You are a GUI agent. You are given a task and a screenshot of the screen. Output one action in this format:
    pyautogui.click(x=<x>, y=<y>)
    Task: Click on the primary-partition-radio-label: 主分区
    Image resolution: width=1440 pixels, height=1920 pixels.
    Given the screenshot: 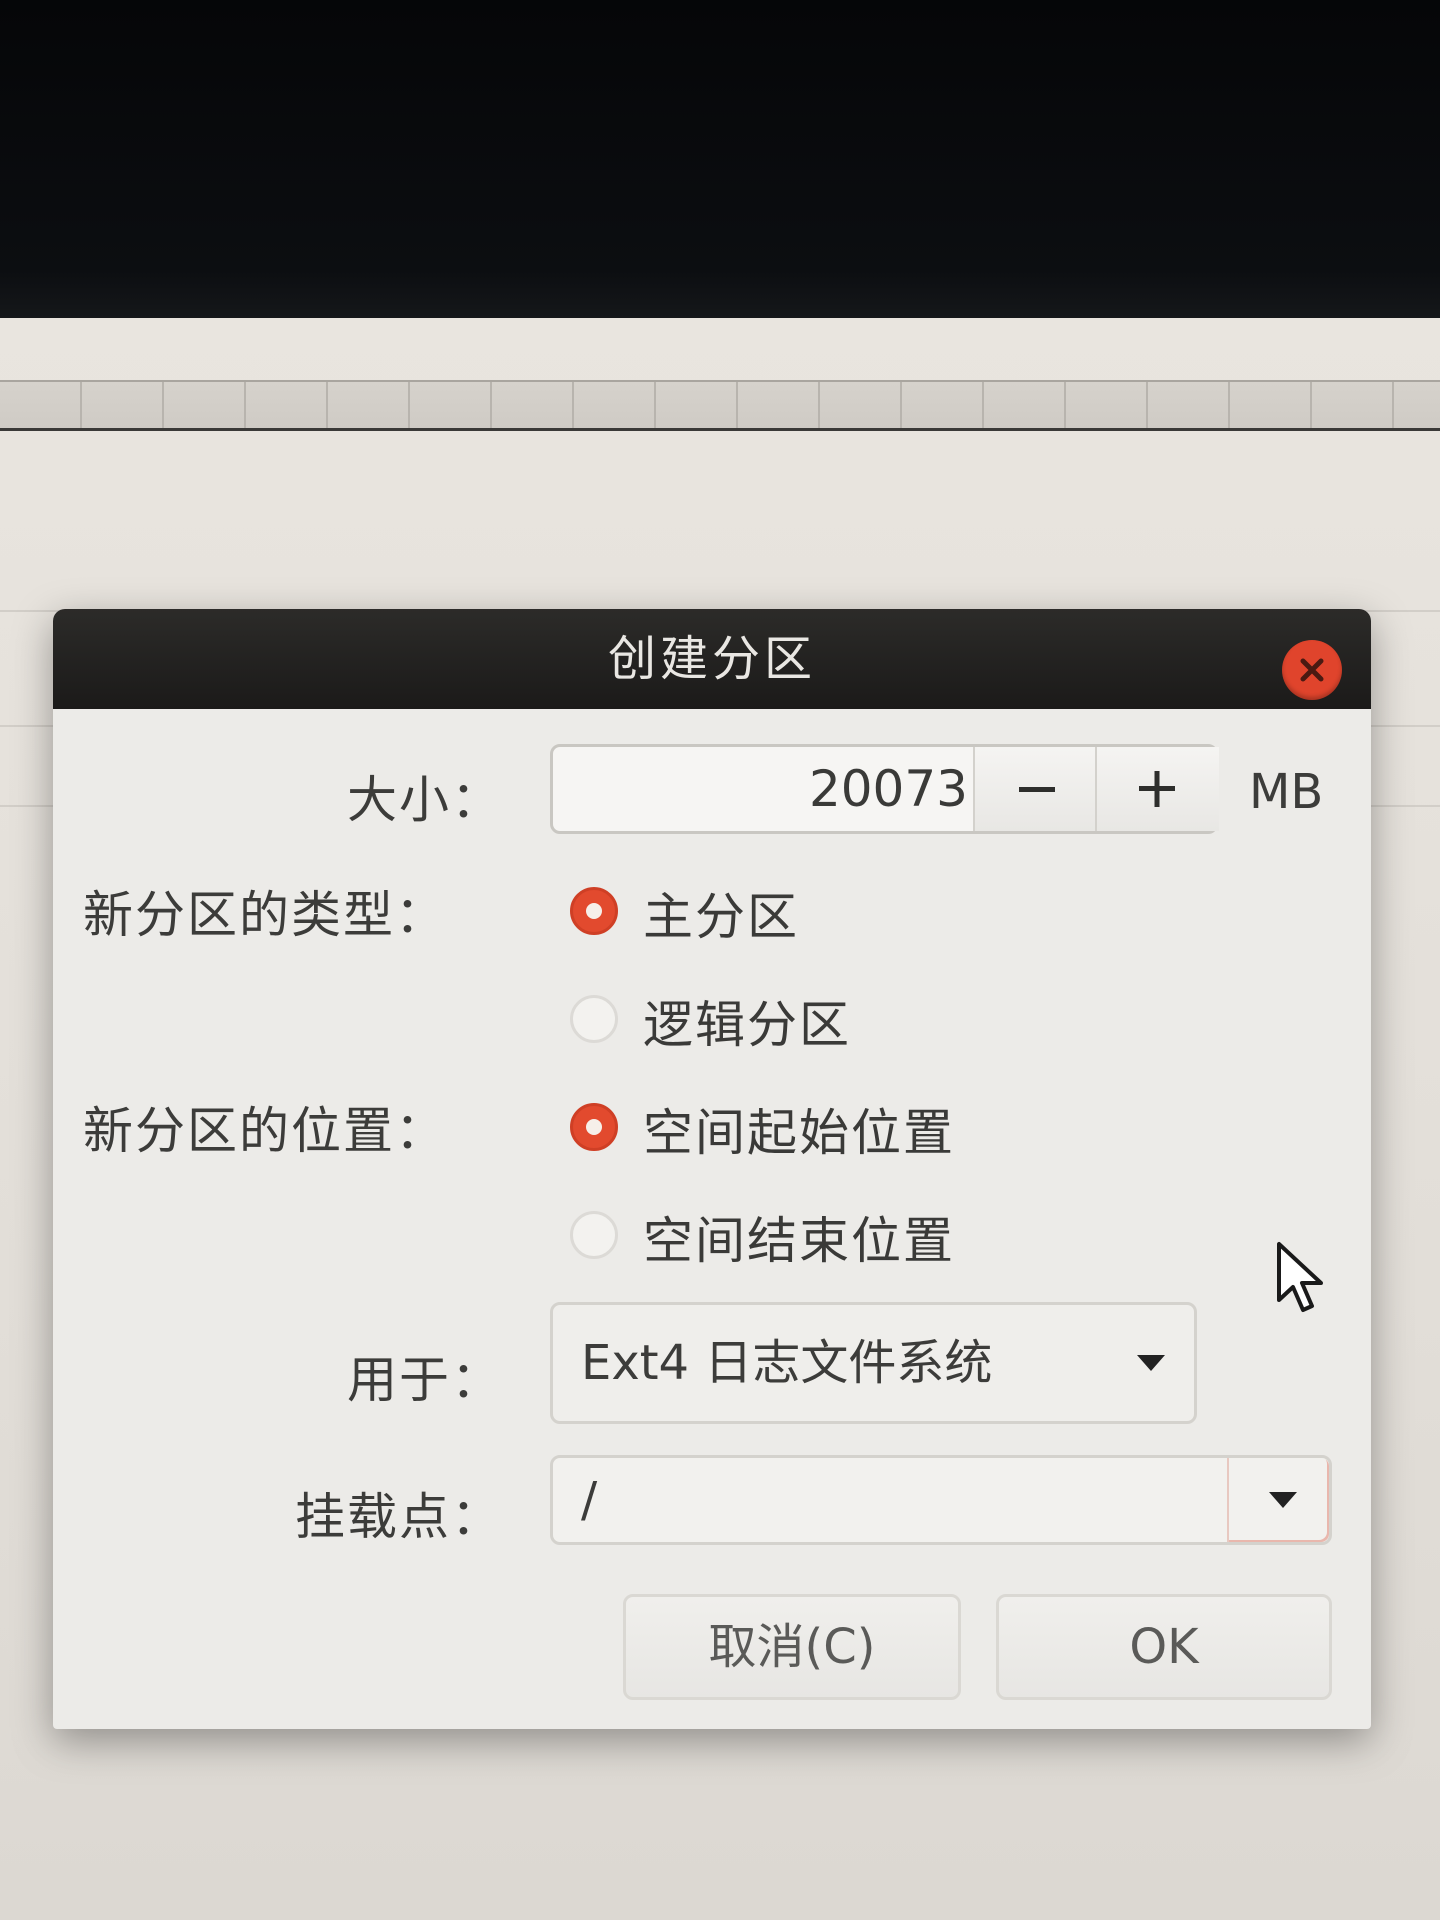 What is the action you would take?
    pyautogui.click(x=721, y=913)
    